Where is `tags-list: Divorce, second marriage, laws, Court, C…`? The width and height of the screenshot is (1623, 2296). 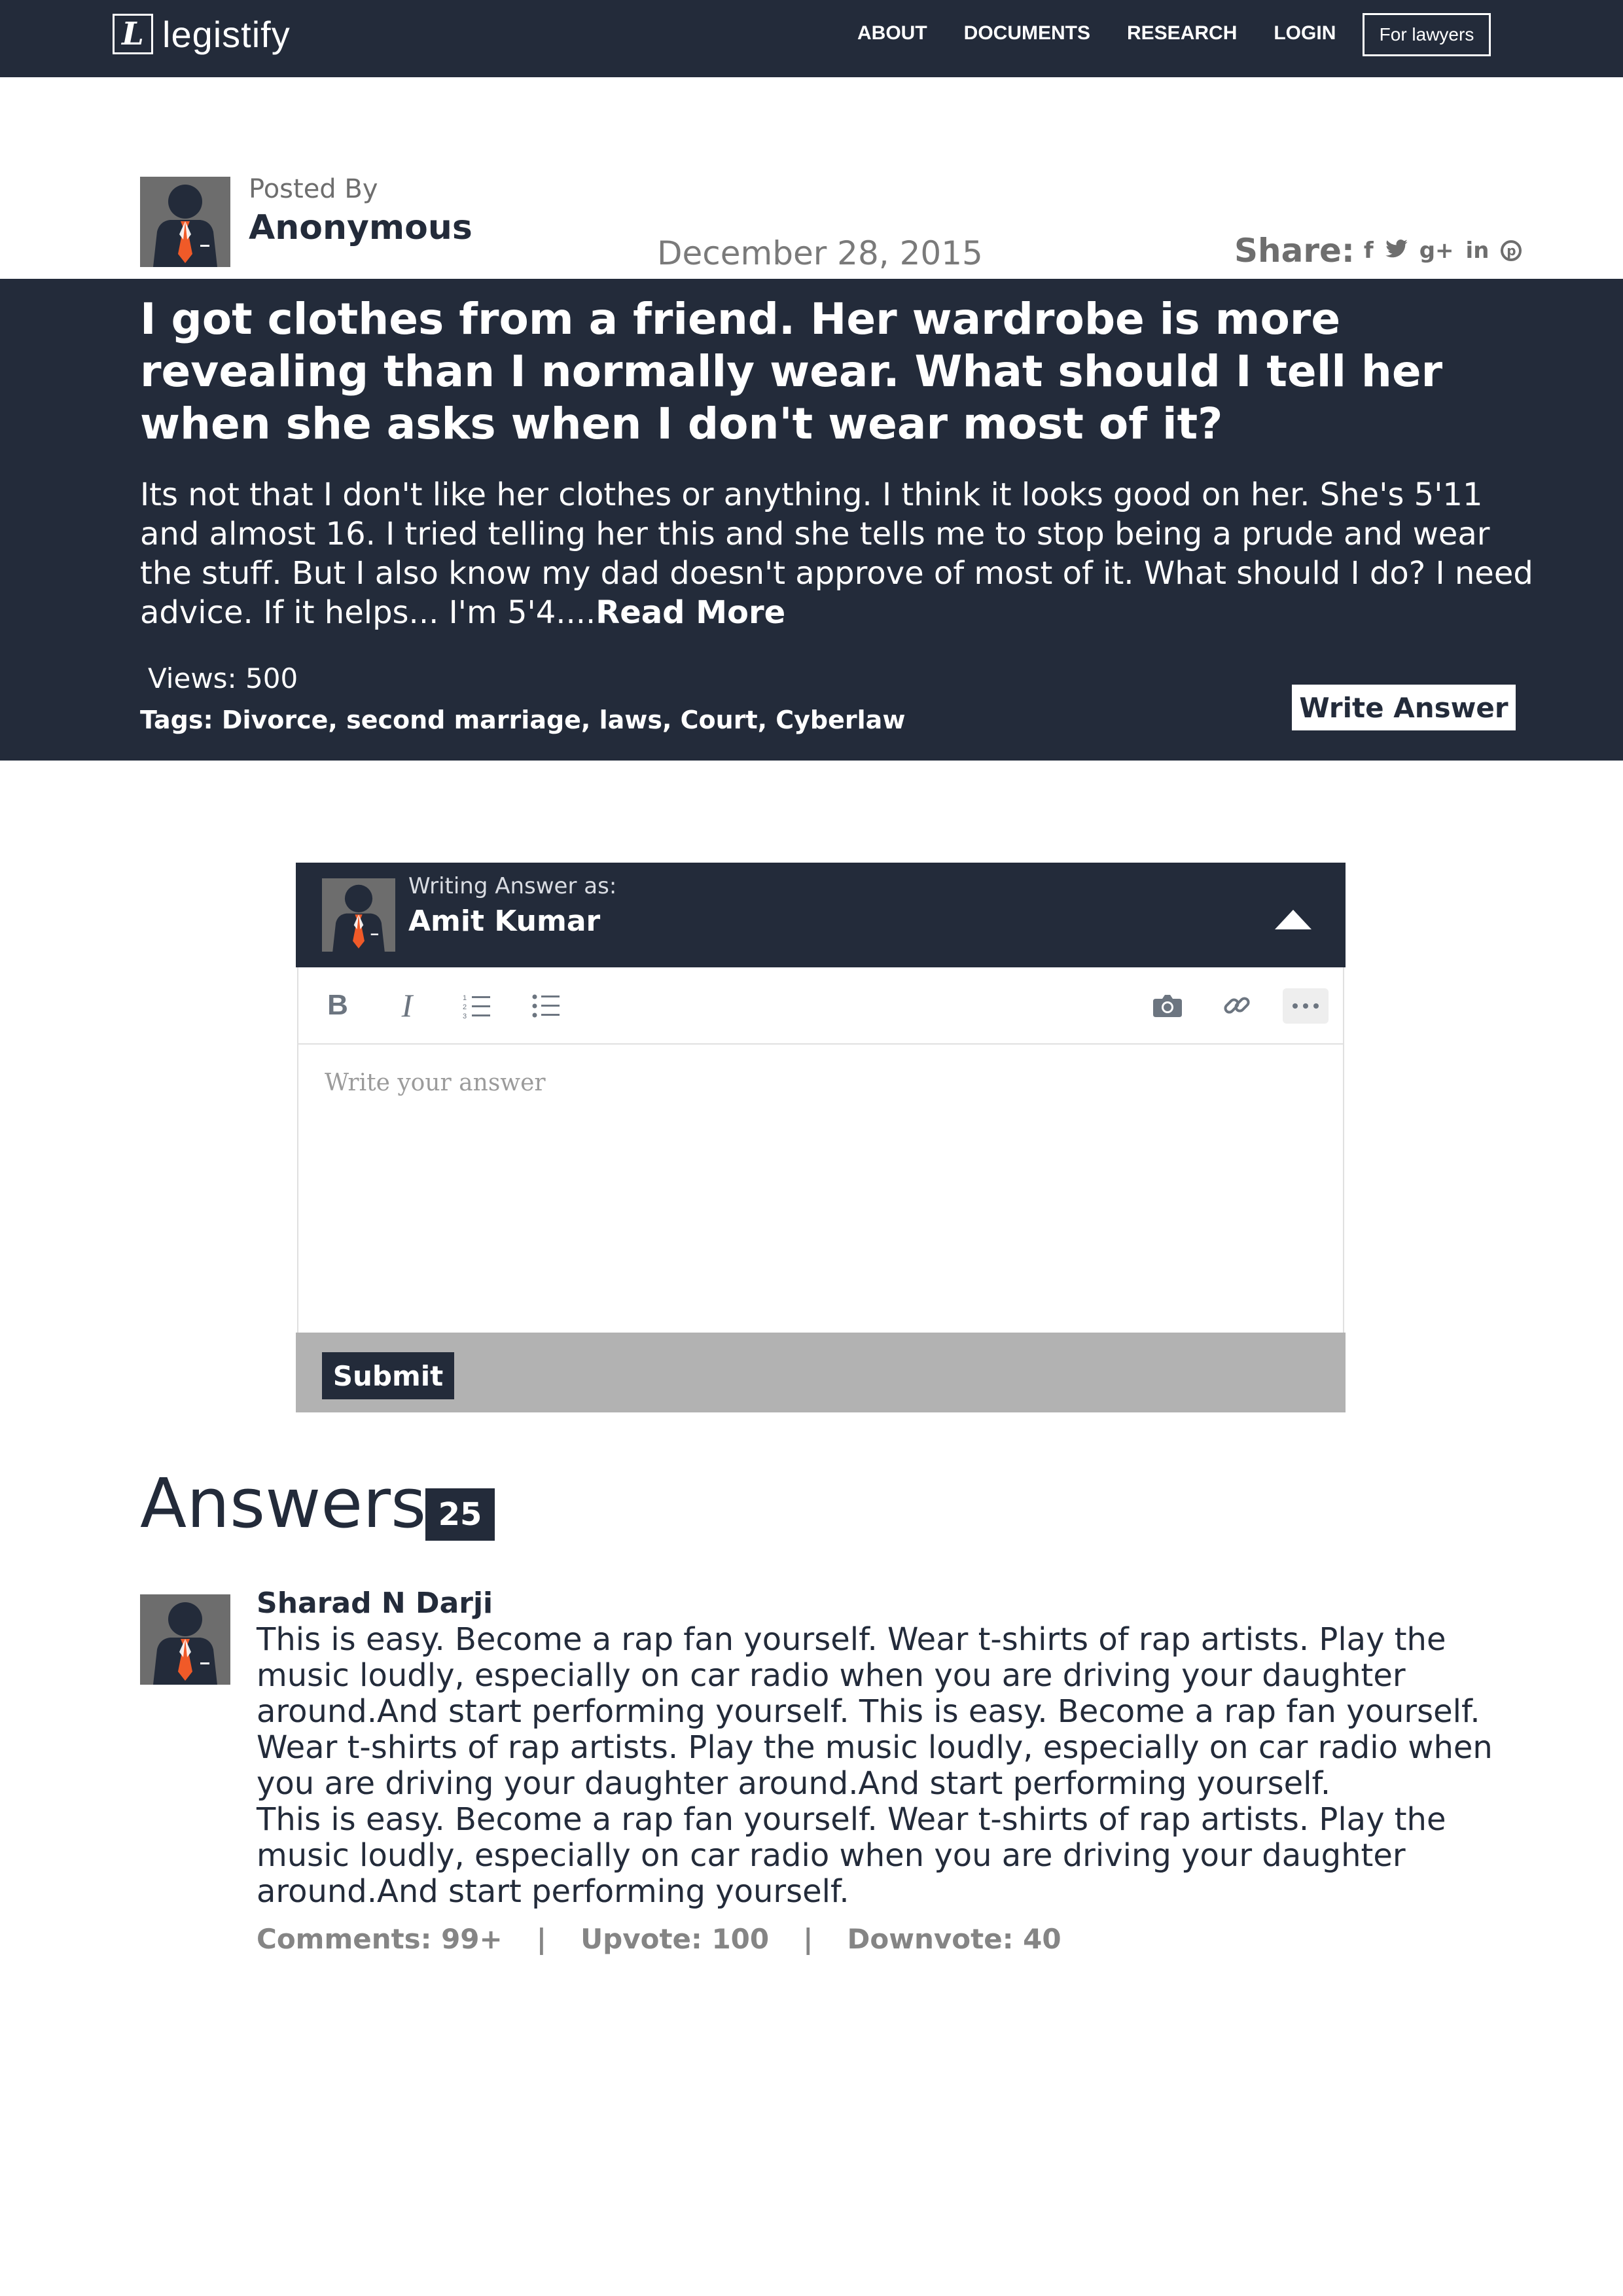 tags-list: Divorce, second marriage, laws, Court, C… is located at coordinates (564, 720).